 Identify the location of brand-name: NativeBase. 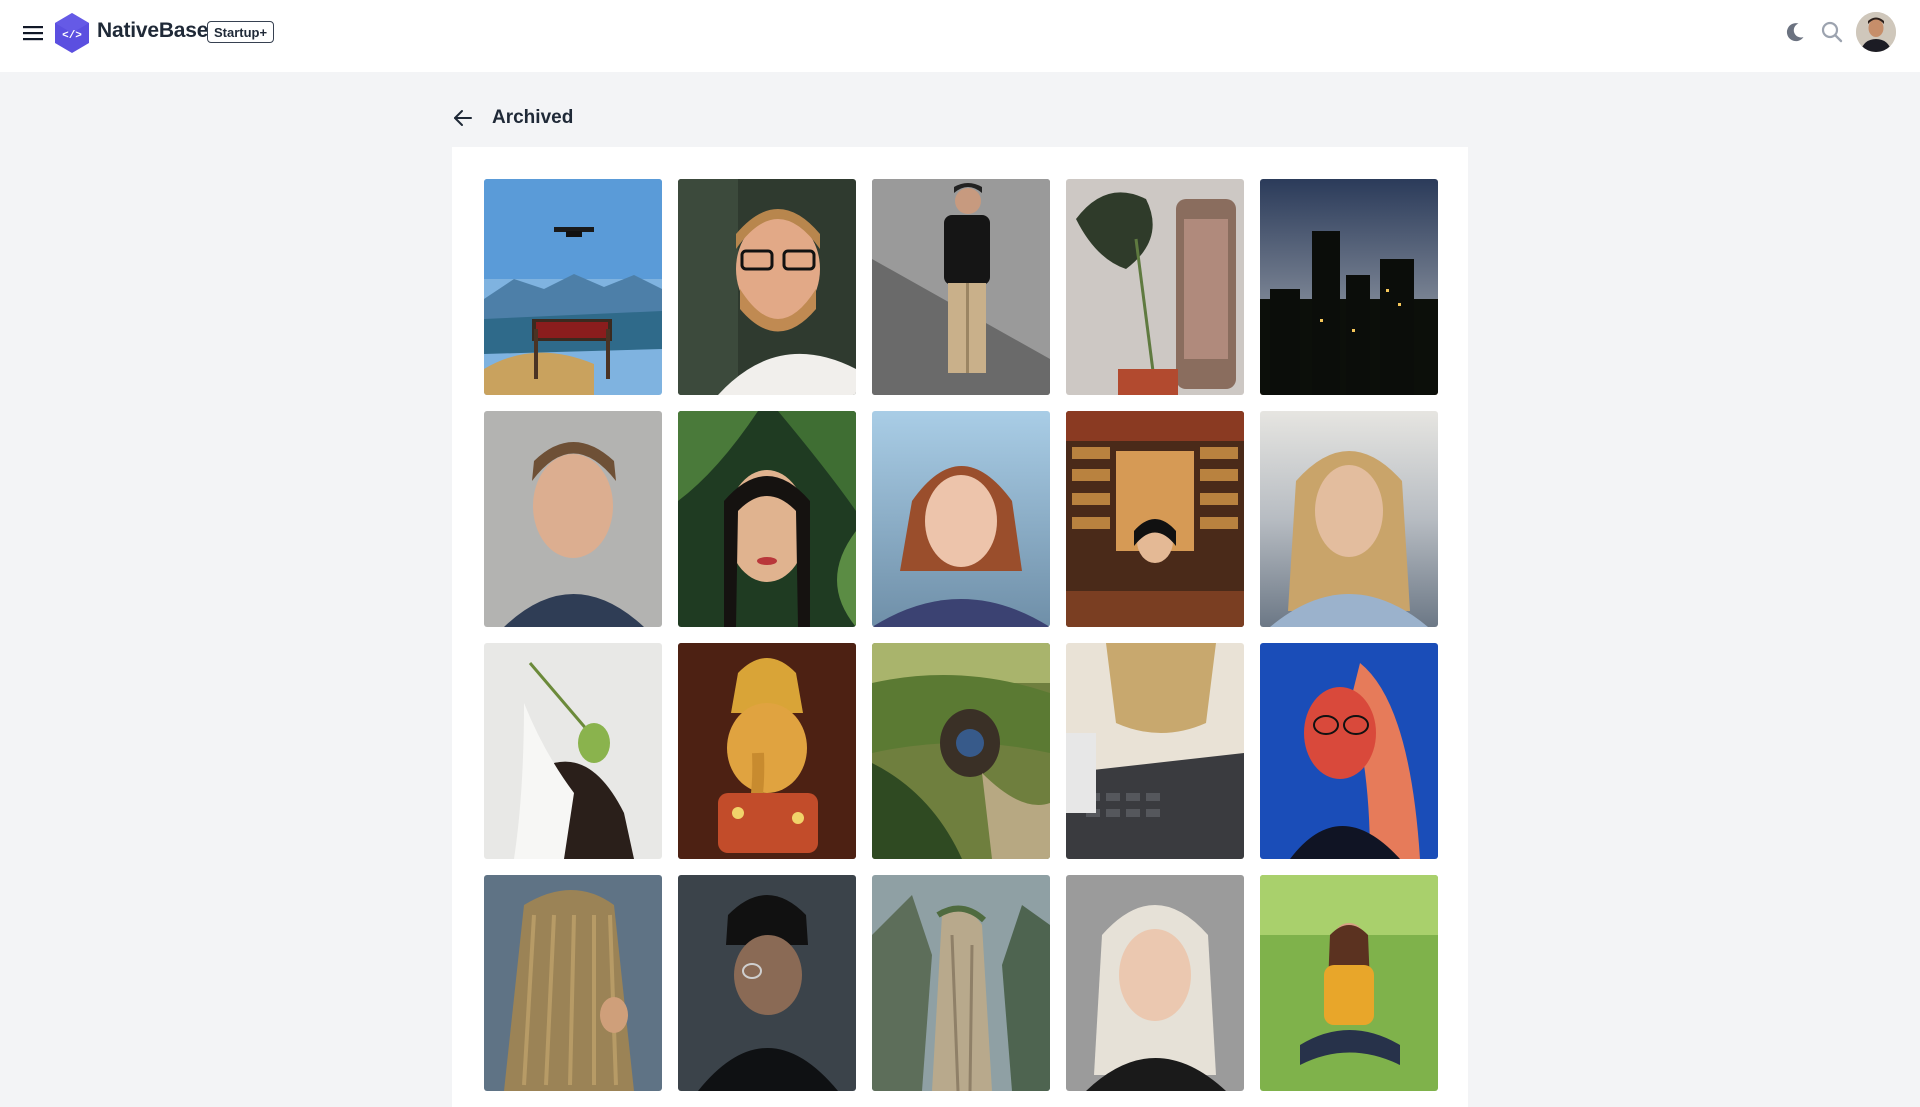
(152, 31).